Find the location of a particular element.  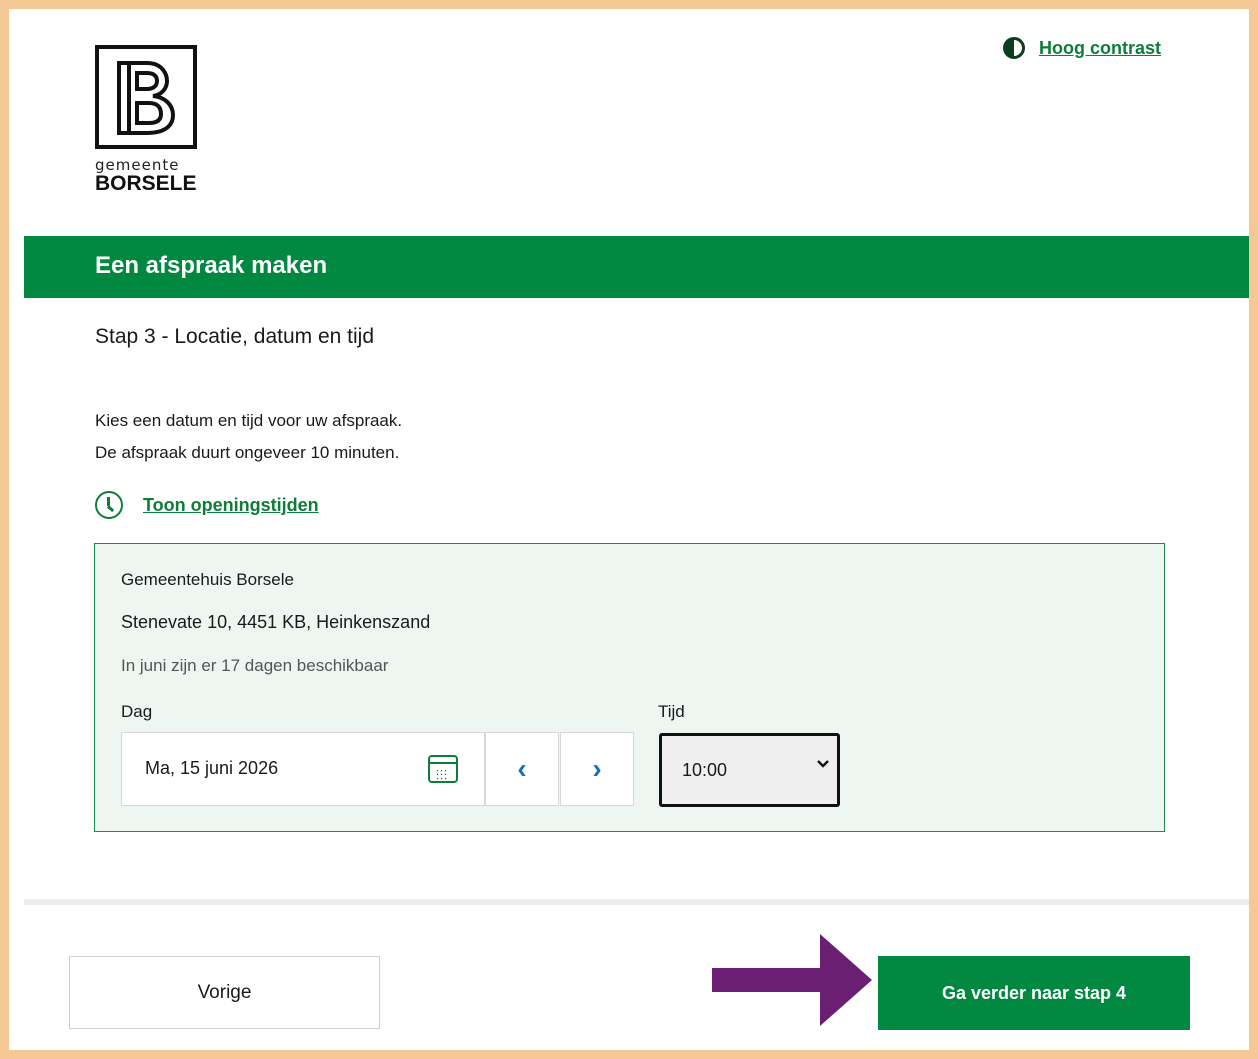

time-select: 10:00 is located at coordinates (749, 770).